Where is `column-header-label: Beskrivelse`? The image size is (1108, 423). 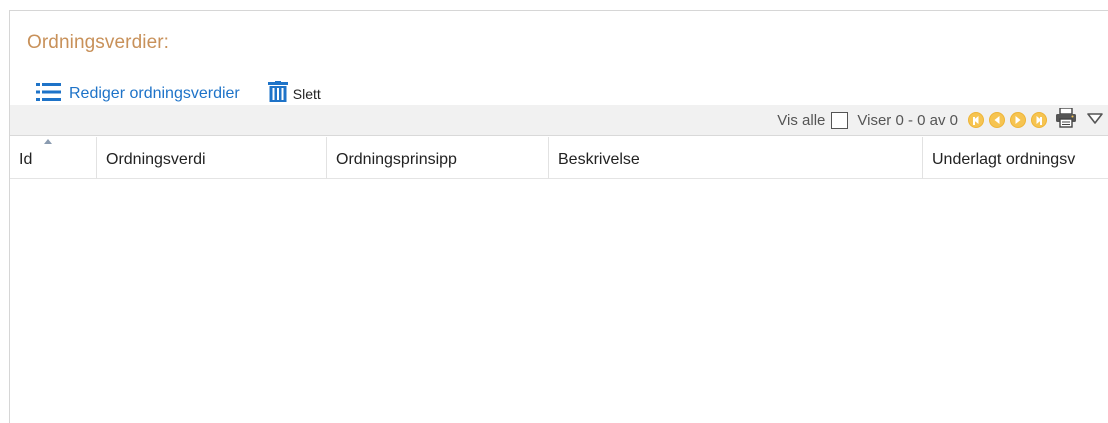 column-header-label: Beskrivelse is located at coordinates (599, 159).